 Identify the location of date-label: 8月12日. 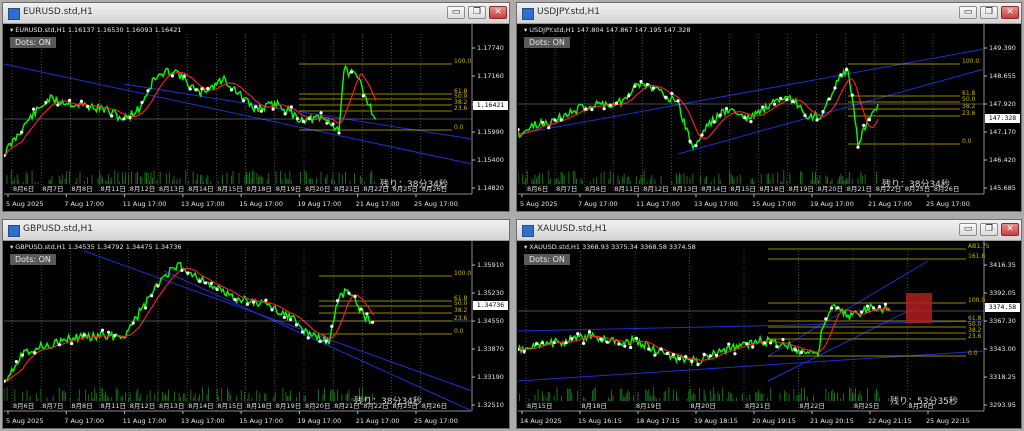
(142, 189).